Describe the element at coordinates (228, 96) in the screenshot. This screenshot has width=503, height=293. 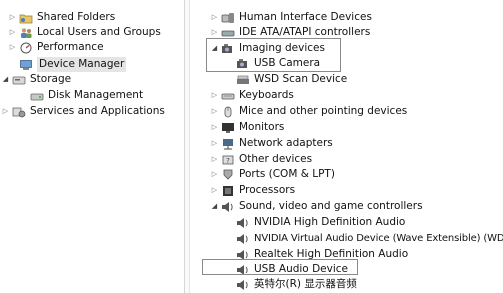
I see `keyboard-icon` at that location.